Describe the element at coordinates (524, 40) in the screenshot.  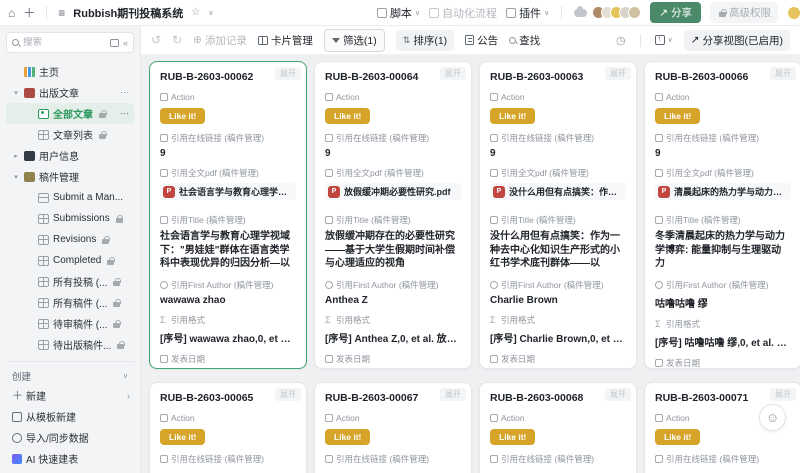
I see `find-button: 查找` at that location.